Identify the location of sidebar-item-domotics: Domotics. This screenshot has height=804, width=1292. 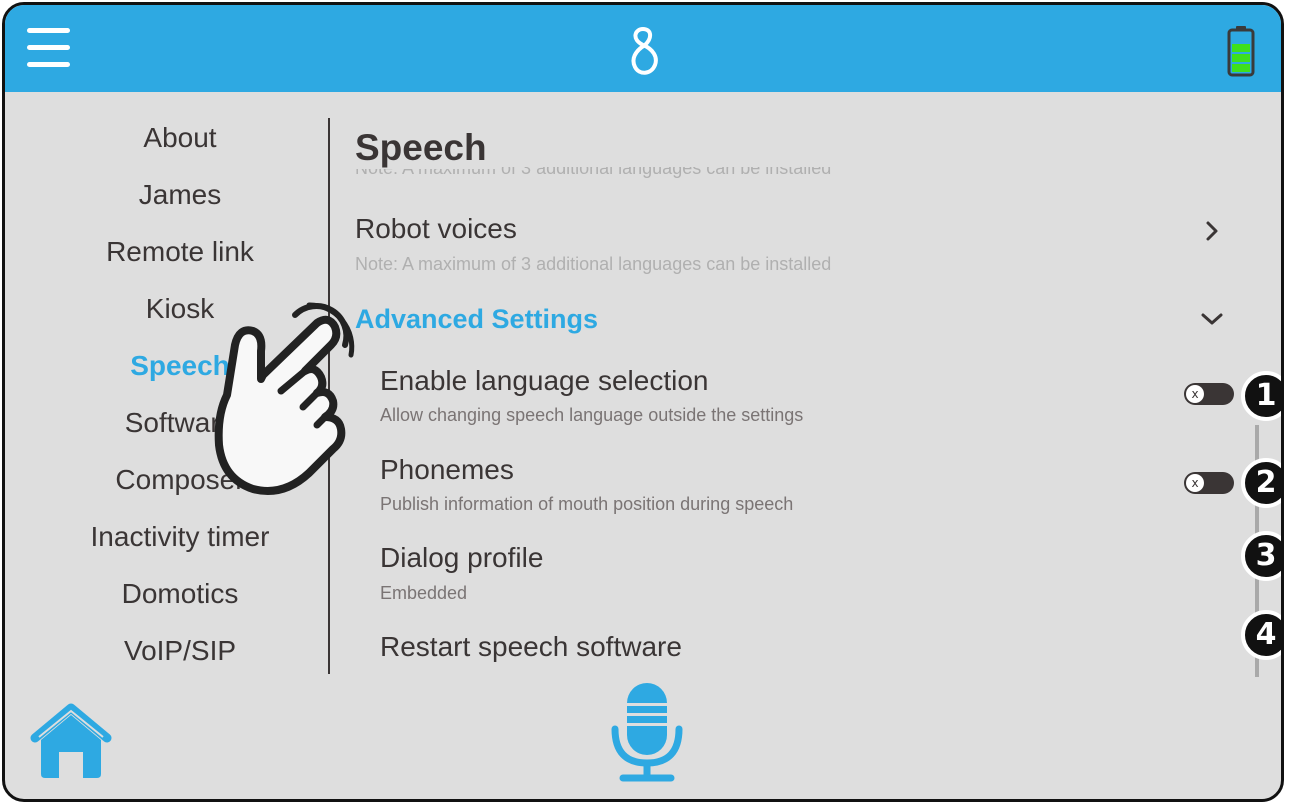
(180, 594).